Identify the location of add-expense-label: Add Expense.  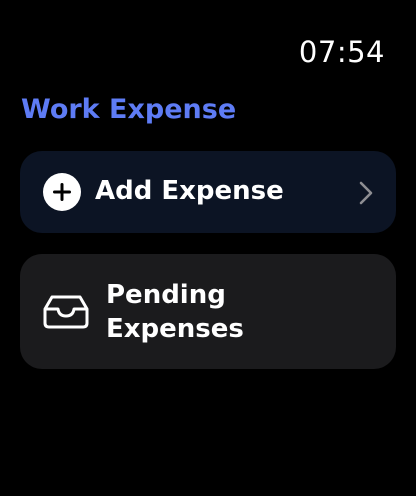
(189, 191).